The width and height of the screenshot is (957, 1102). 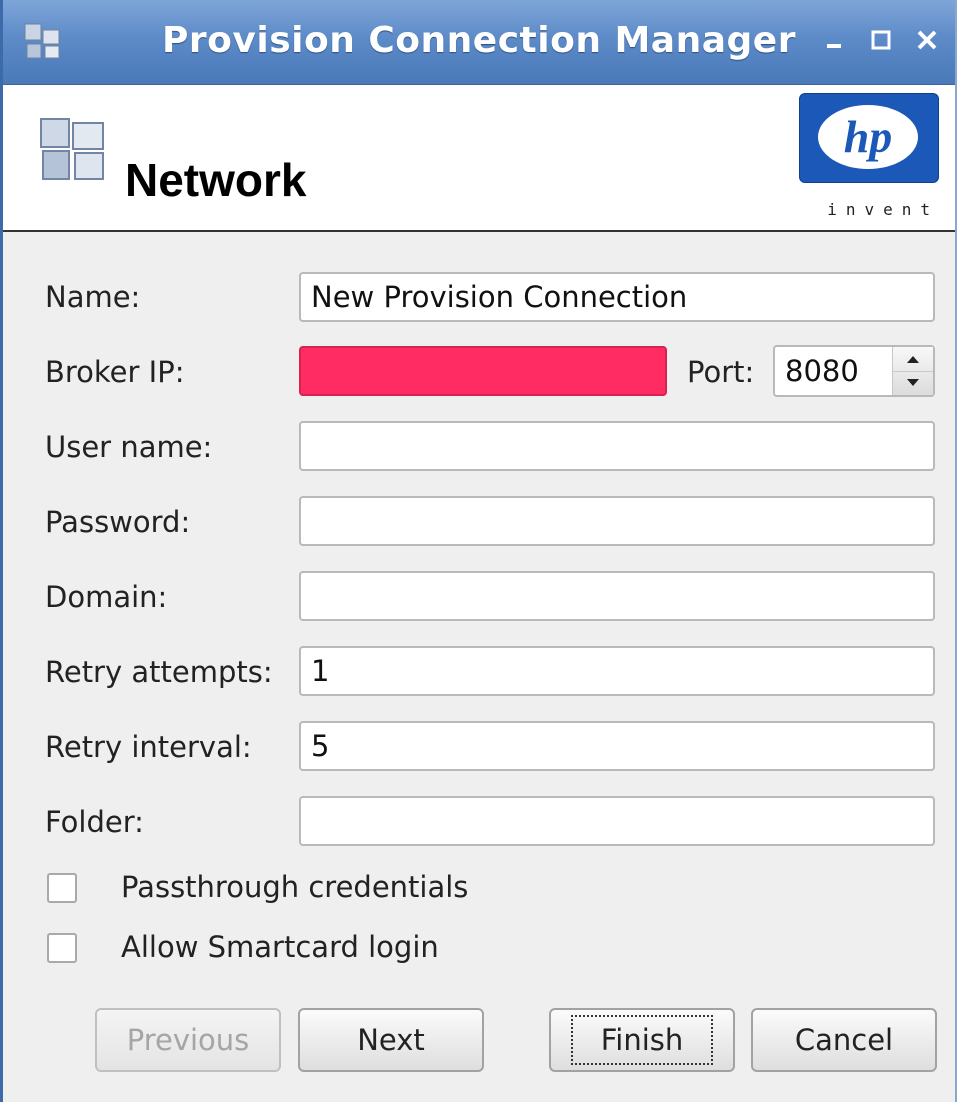 I want to click on user-name-label: User name:, so click(x=129, y=447).